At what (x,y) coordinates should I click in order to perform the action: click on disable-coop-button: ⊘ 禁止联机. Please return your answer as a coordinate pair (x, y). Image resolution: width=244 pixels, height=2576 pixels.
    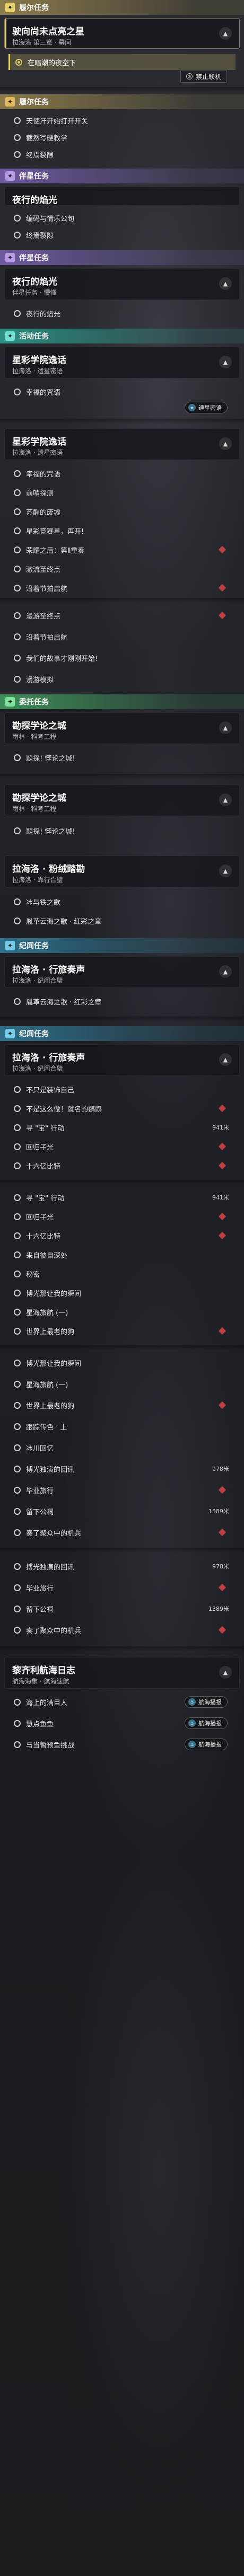
    Looking at the image, I should click on (204, 76).